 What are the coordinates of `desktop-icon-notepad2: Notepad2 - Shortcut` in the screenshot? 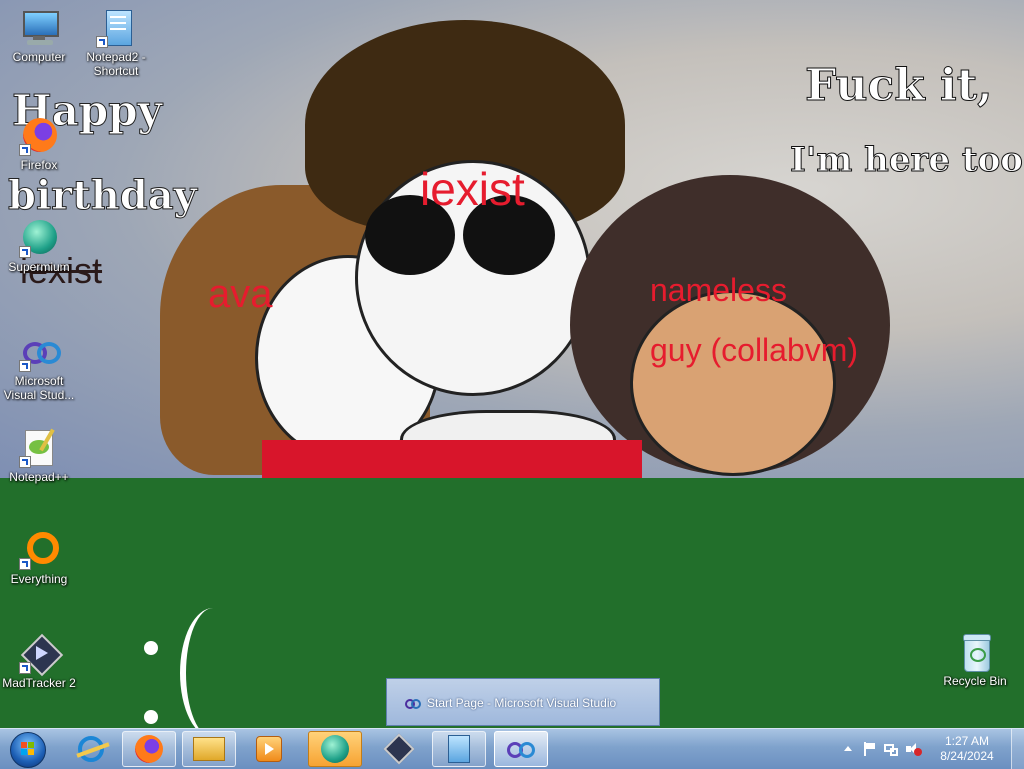 It's located at (116, 43).